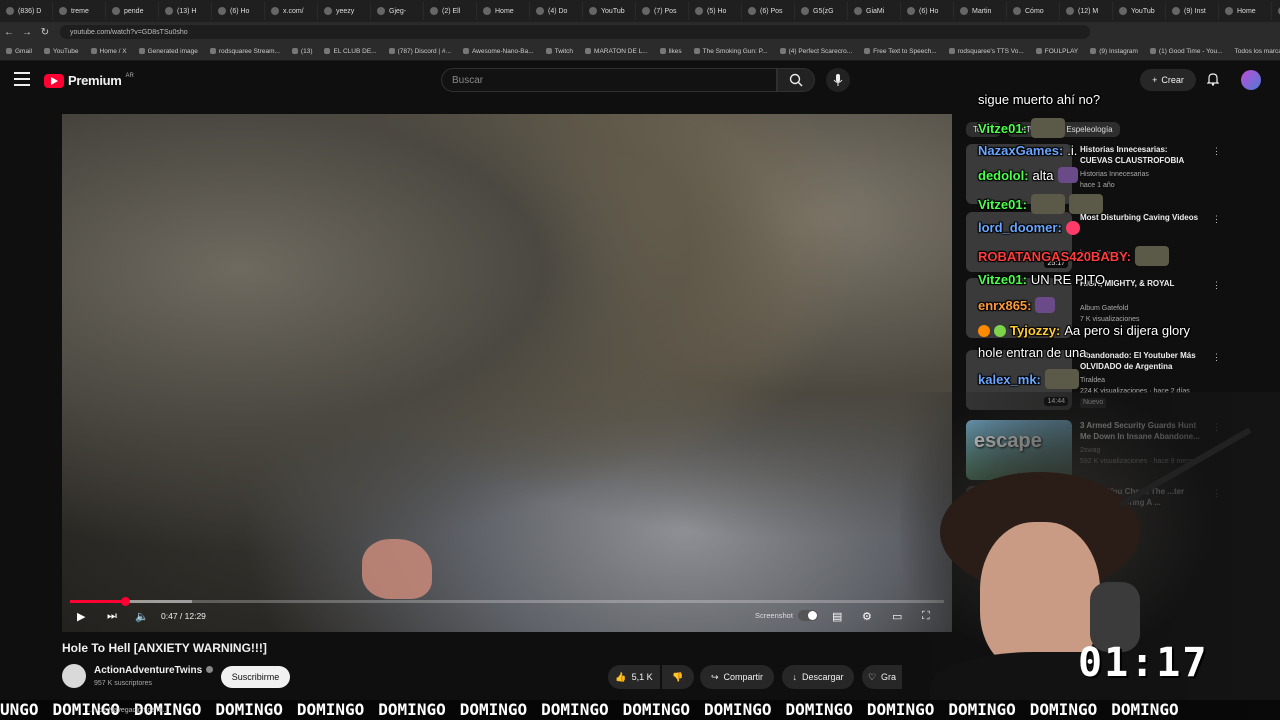 This screenshot has width=1280, height=720. Describe the element at coordinates (74, 676) in the screenshot. I see `channel-avatar` at that location.